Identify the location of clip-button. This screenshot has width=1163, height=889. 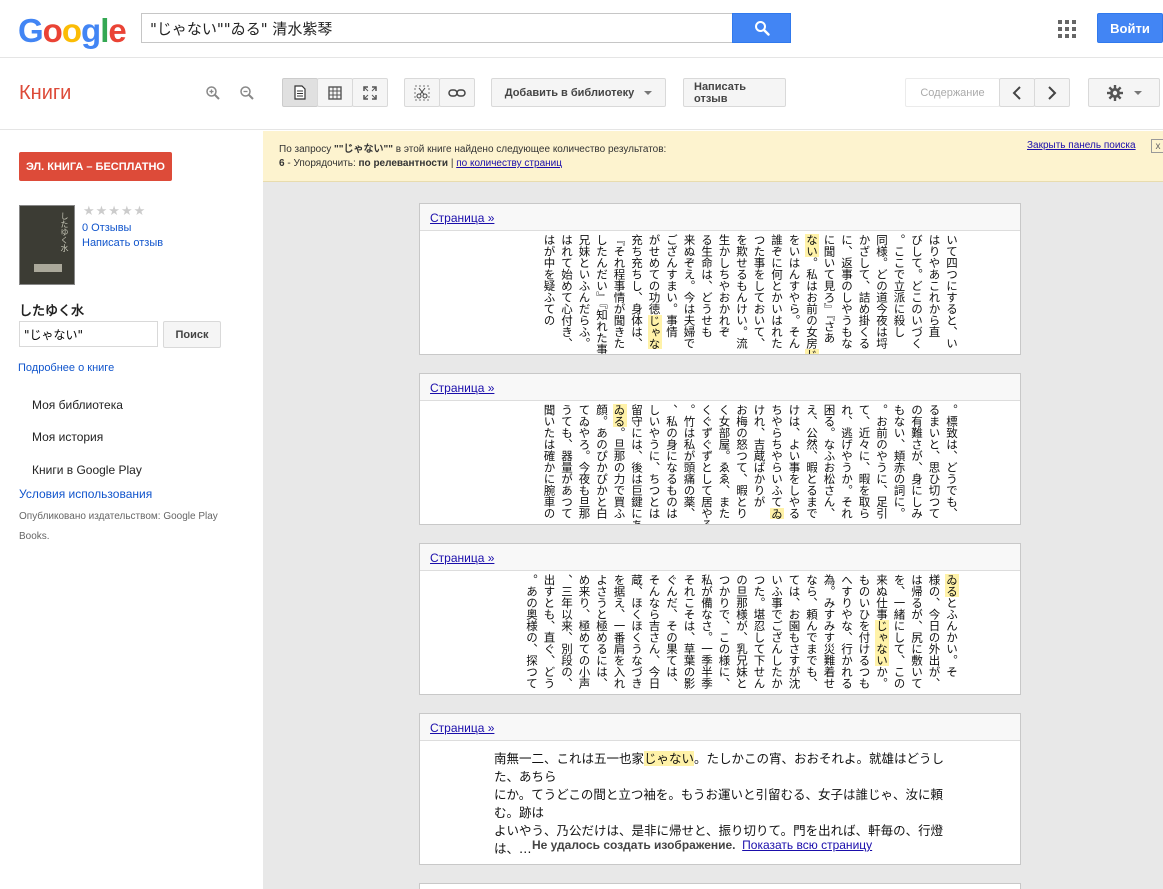
(422, 92).